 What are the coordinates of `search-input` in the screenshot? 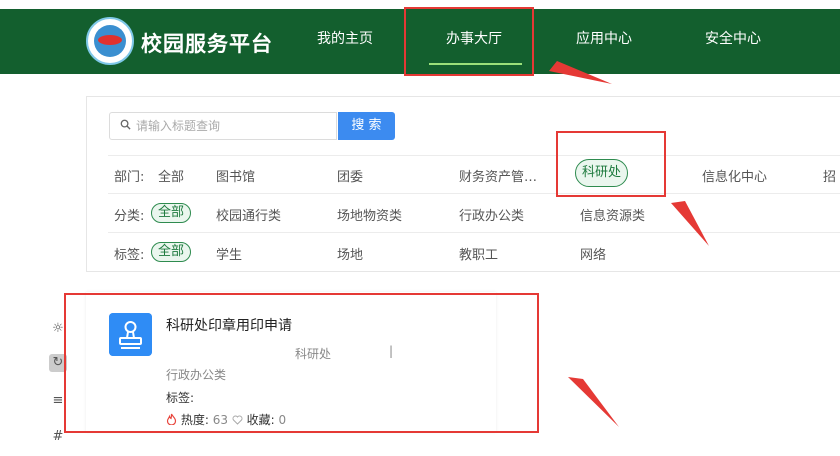 It's located at (234, 126).